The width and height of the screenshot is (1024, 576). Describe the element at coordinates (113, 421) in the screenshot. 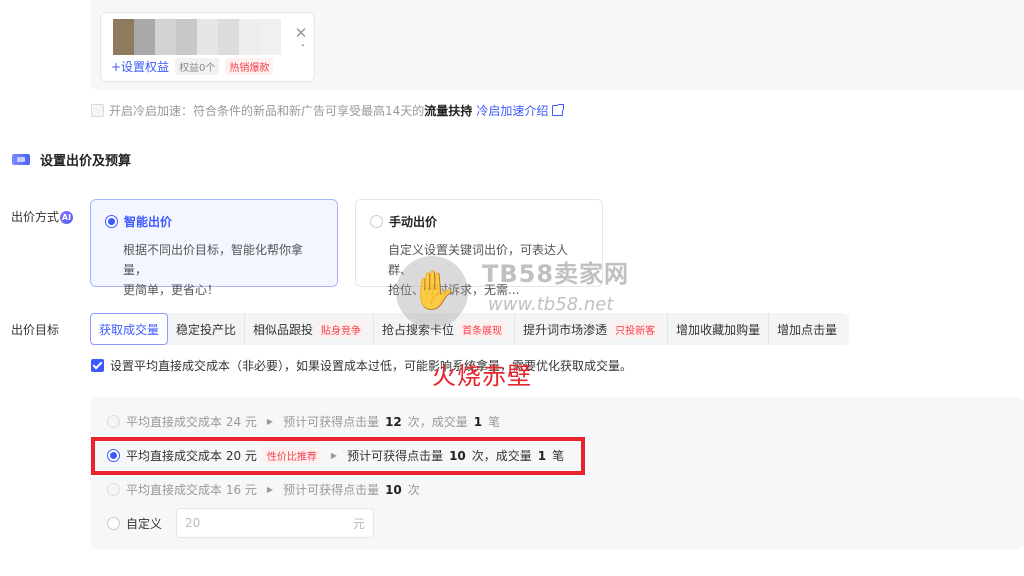

I see `cost-option-24-radio` at that location.